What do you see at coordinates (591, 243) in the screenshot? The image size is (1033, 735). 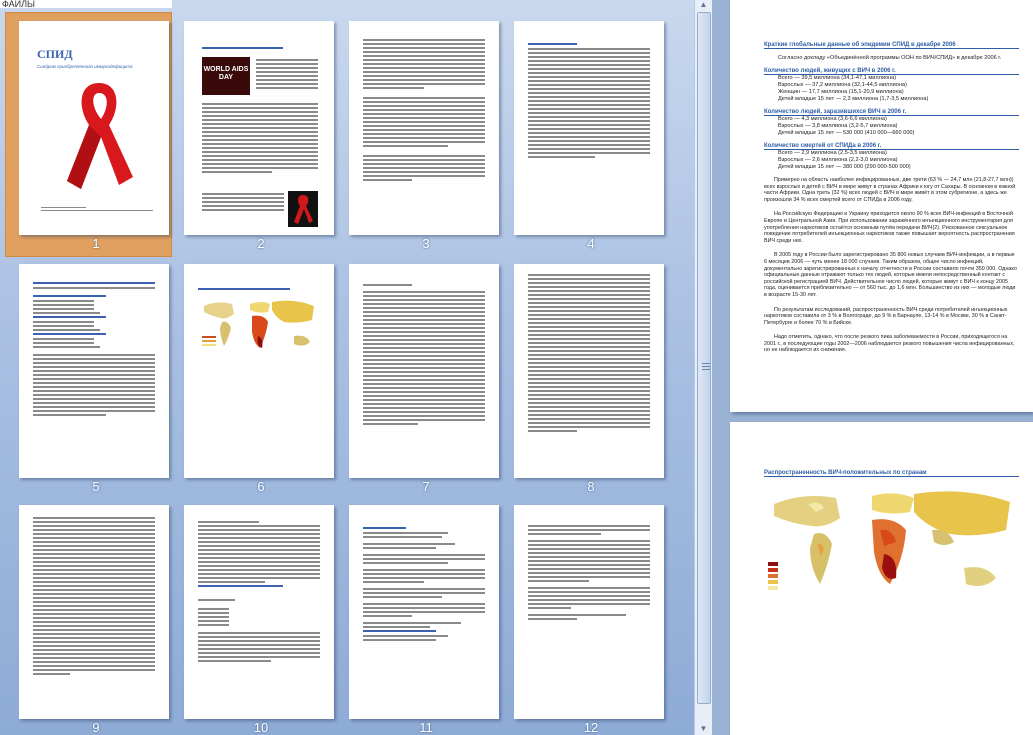 I see `page-number: 4` at bounding box center [591, 243].